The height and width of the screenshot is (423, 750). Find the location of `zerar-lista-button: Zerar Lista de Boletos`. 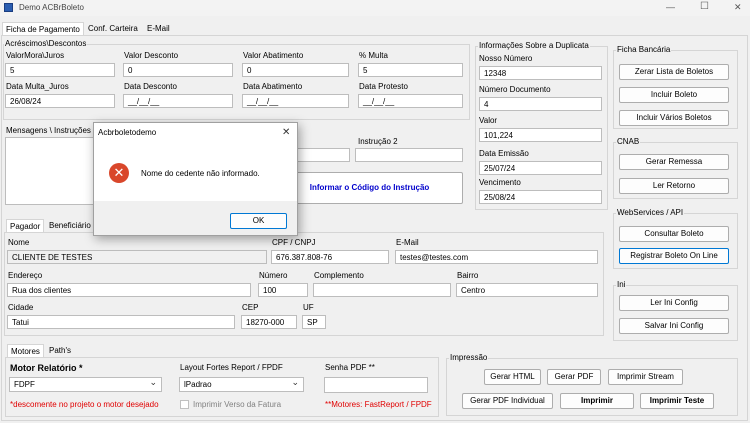

zerar-lista-button: Zerar Lista de Boletos is located at coordinates (674, 72).